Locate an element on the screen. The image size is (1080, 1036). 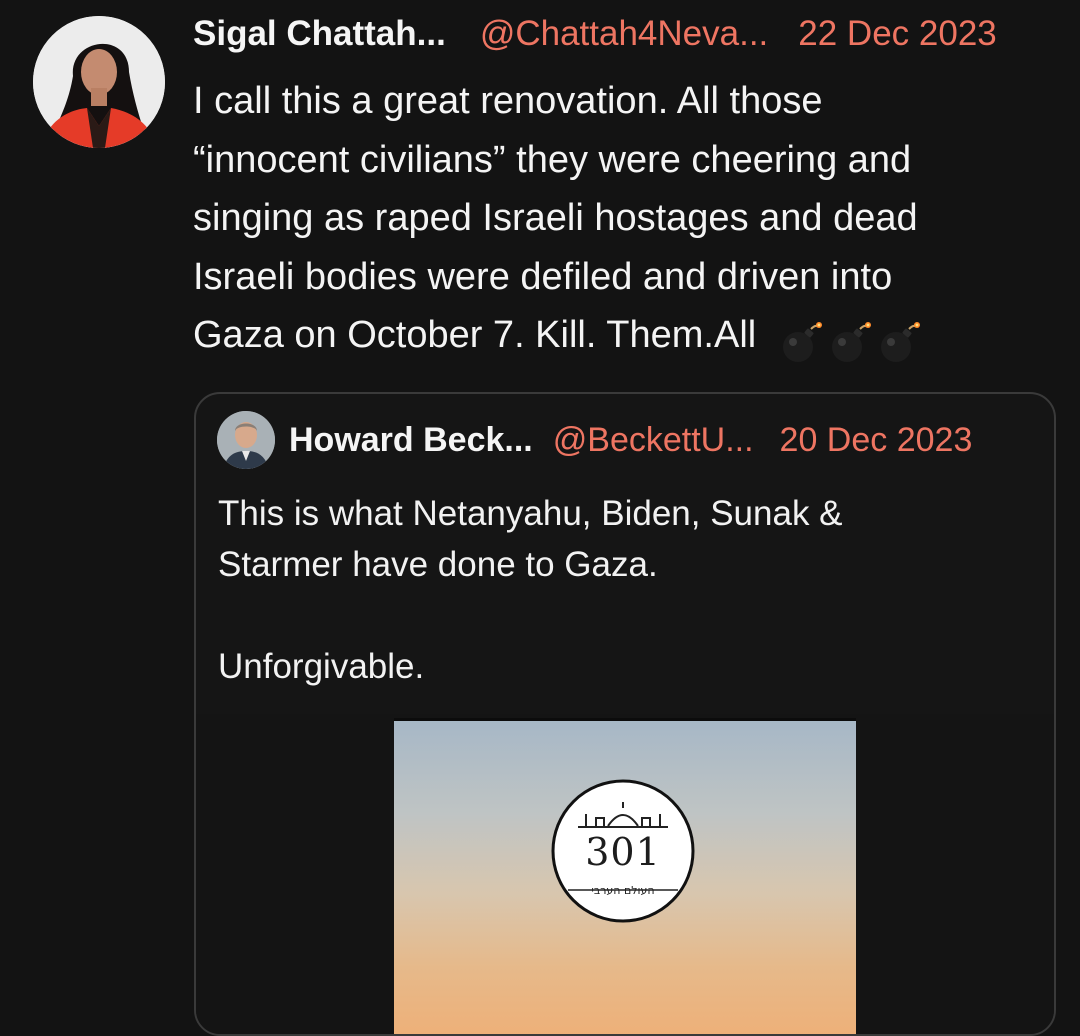
channel-logo: 301 העולם הערבי is located at coordinates (623, 851).